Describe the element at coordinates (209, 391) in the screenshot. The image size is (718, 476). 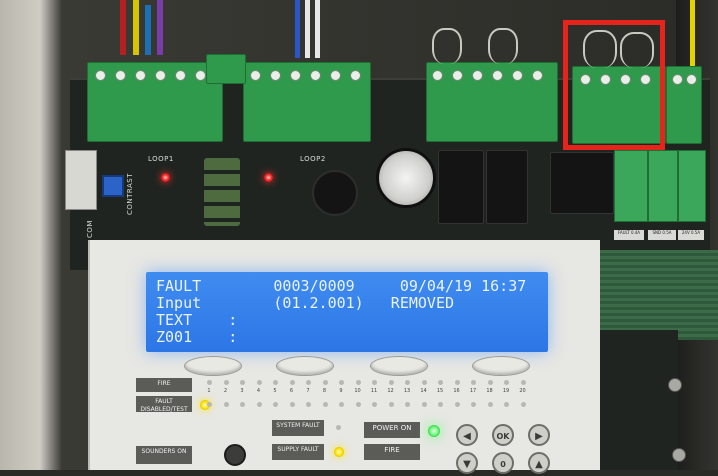
I see `zone-number: 1` at that location.